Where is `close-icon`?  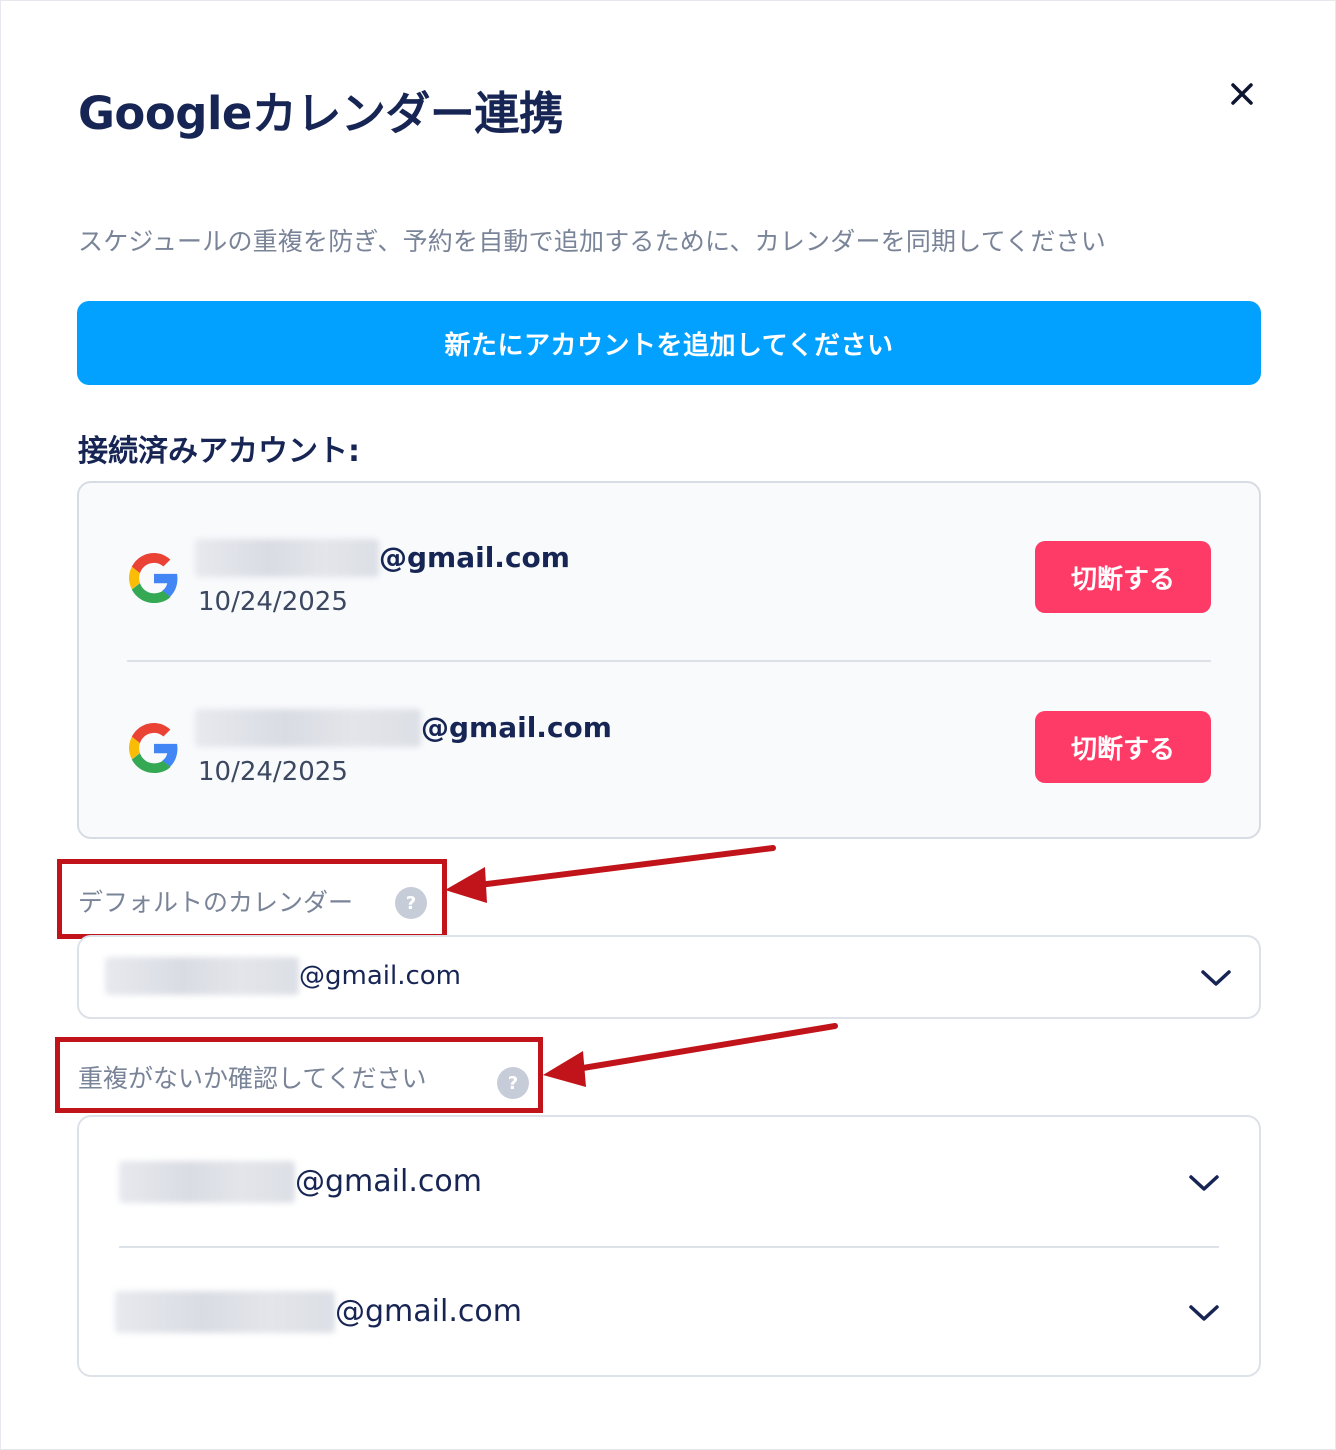 close-icon is located at coordinates (1242, 94).